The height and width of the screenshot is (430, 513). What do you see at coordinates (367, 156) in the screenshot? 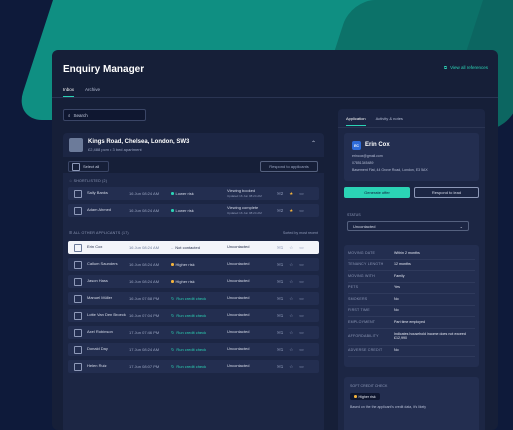
I see `applicant-email: erincox@gmail.com` at bounding box center [367, 156].